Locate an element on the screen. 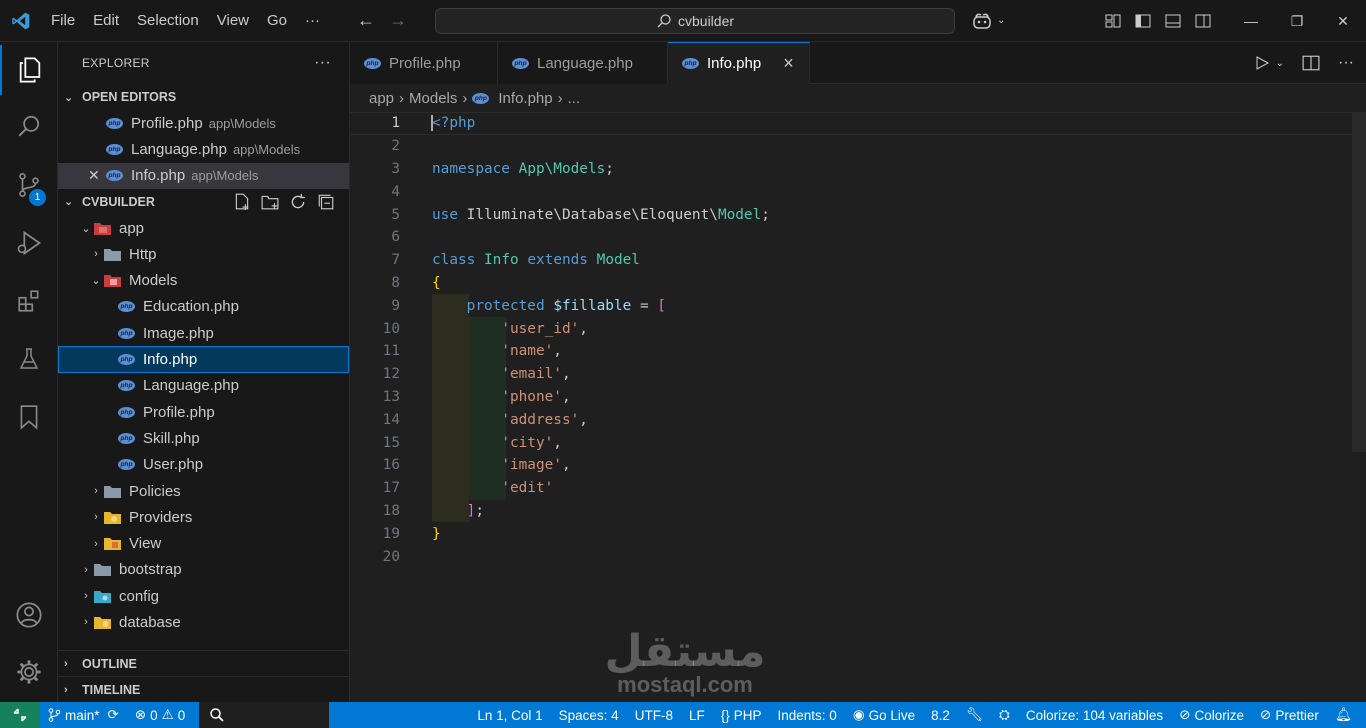 This screenshot has width=1366, height=728. php-version: 8.2 is located at coordinates (940, 715).